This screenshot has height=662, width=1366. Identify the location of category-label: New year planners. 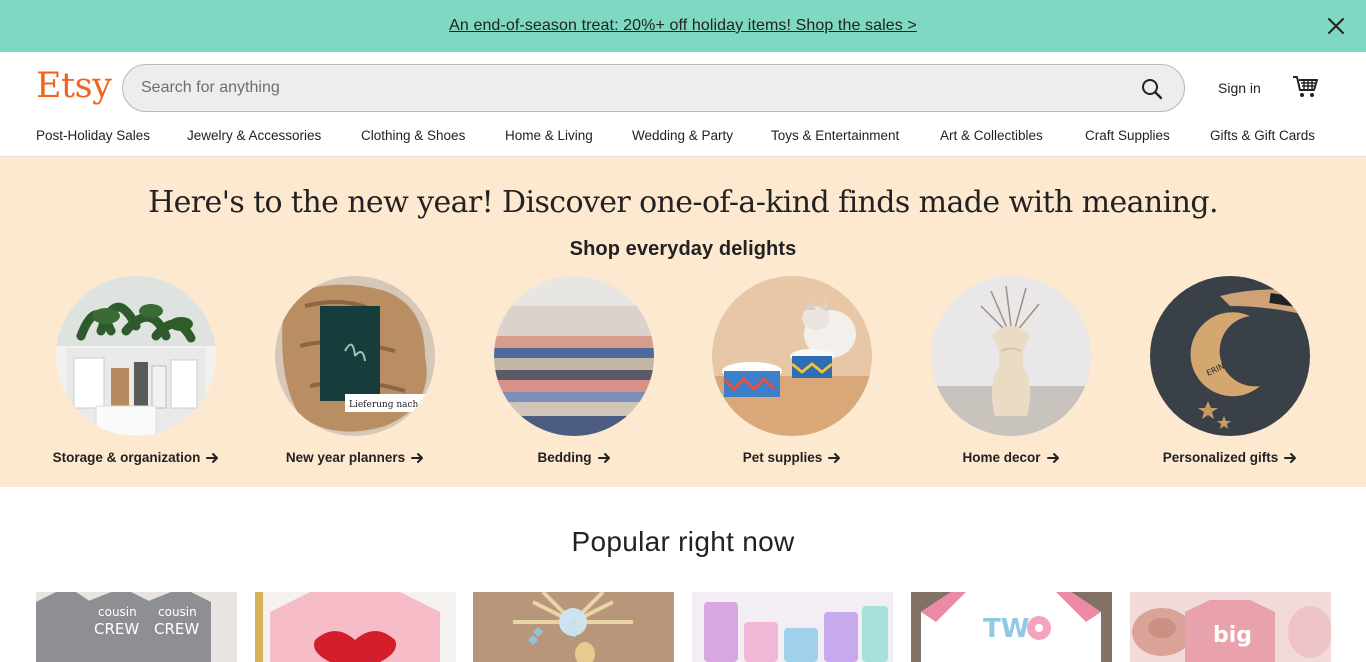
(355, 457).